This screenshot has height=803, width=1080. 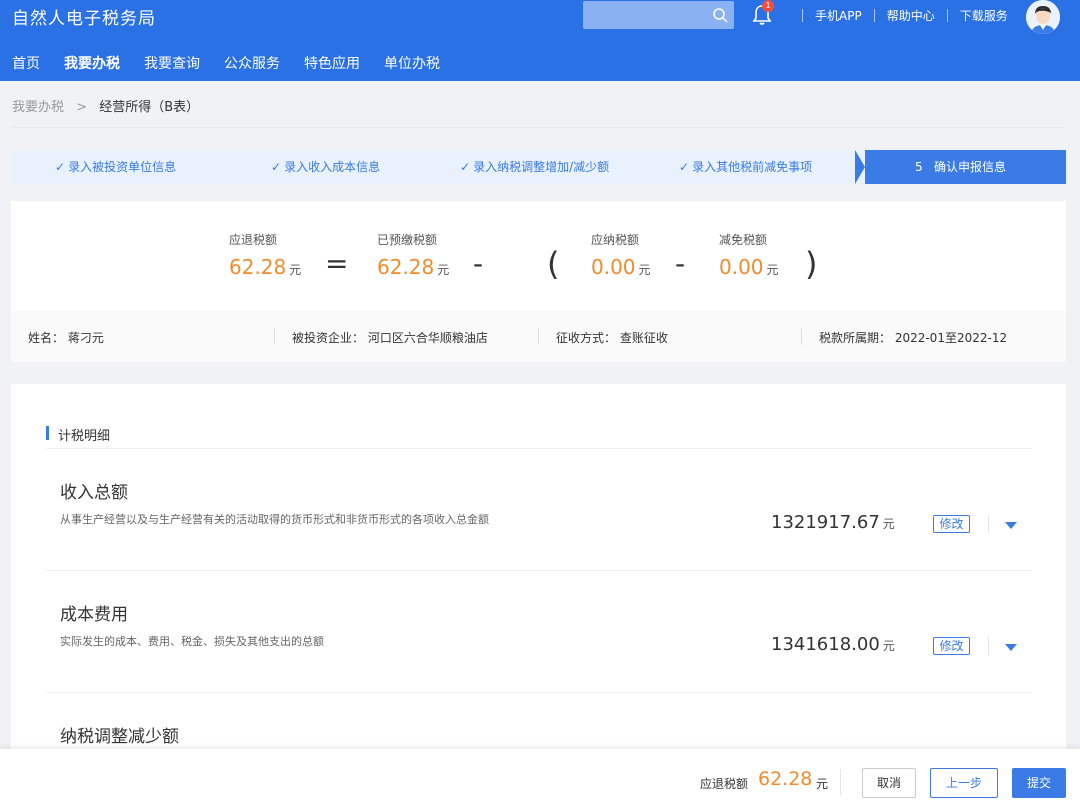 I want to click on collection-method: 征收方式： 查账征收, so click(x=612, y=338).